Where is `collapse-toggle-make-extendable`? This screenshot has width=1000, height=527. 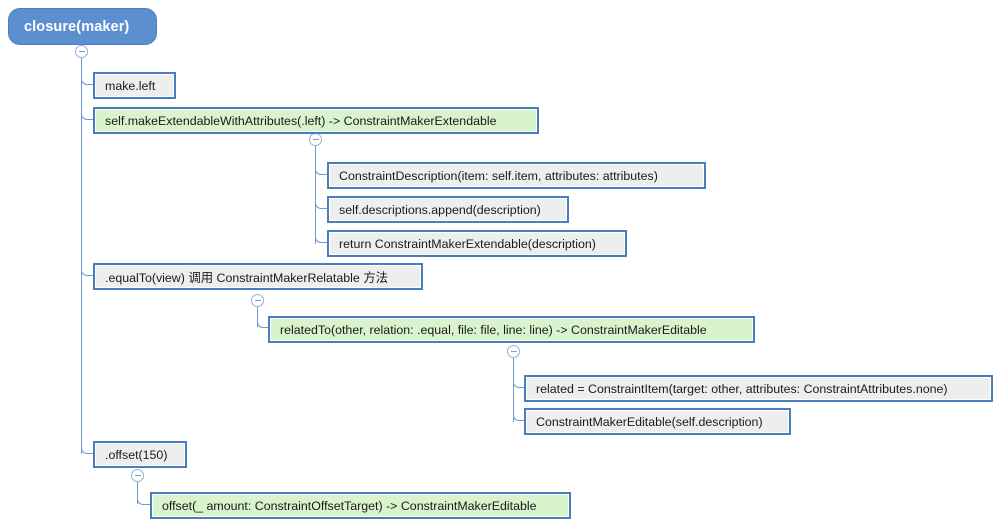
collapse-toggle-make-extendable is located at coordinates (315, 139).